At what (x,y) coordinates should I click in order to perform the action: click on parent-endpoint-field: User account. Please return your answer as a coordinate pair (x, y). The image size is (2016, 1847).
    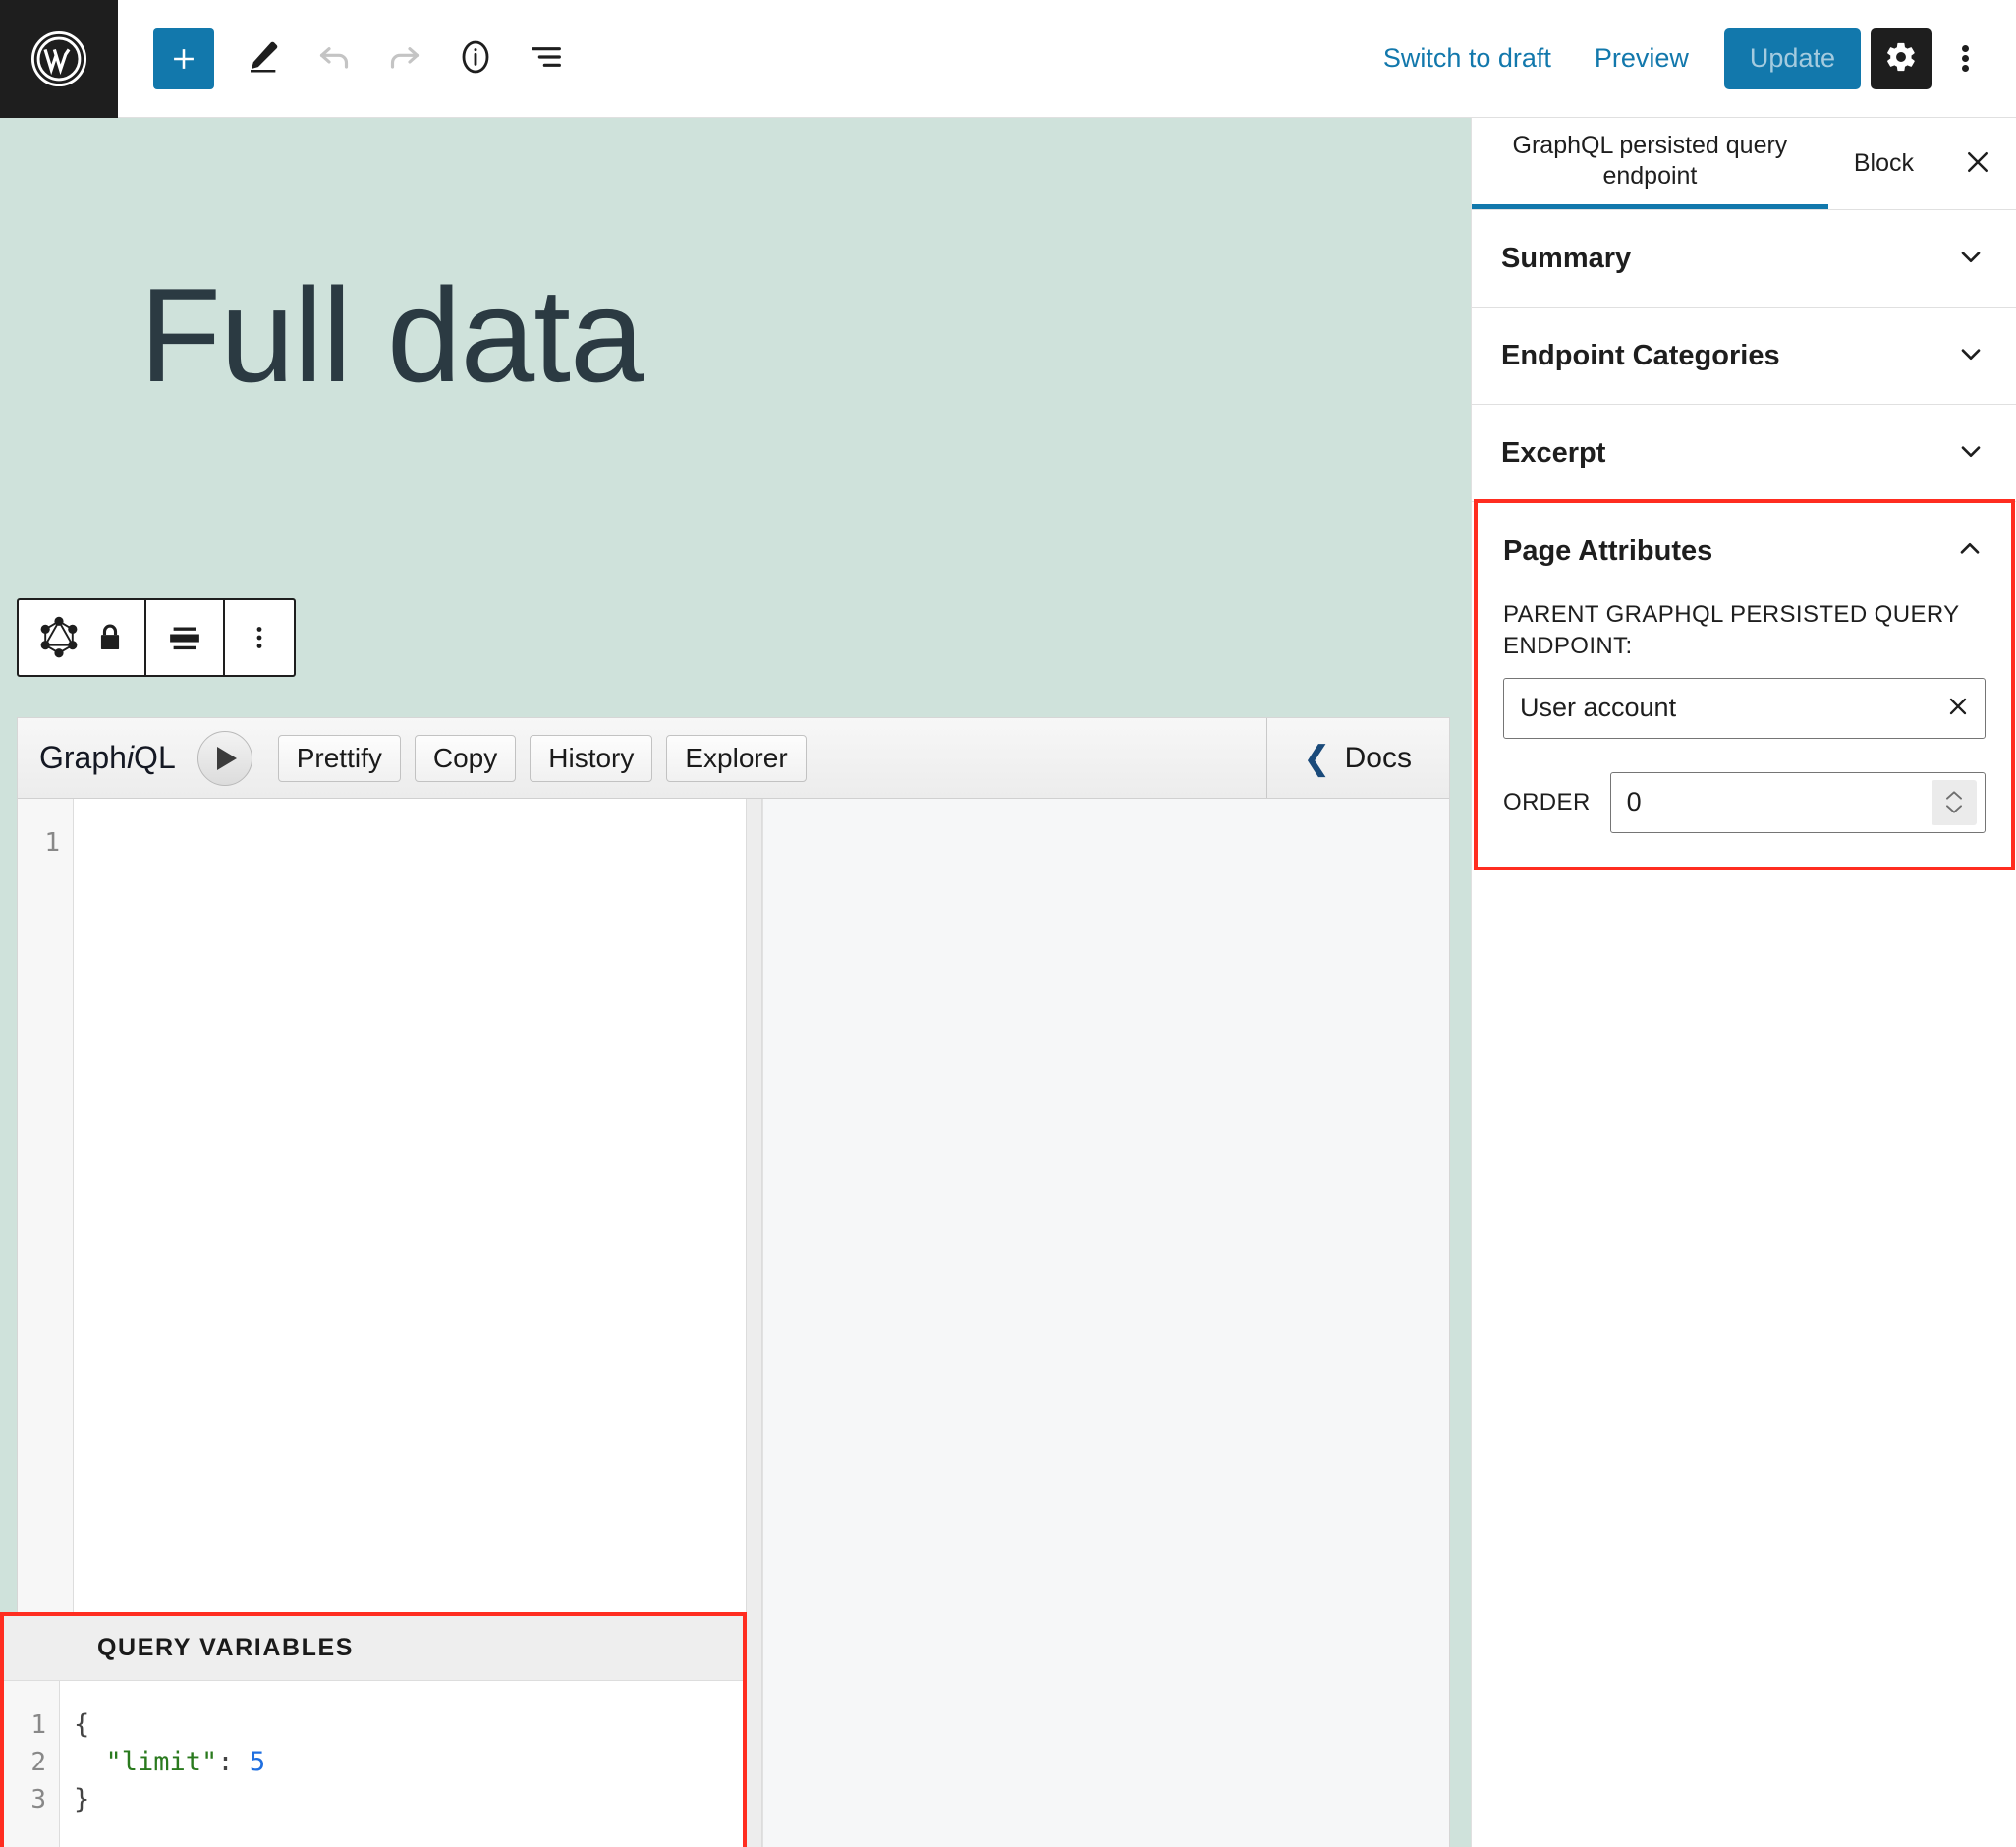
    Looking at the image, I should click on (1744, 708).